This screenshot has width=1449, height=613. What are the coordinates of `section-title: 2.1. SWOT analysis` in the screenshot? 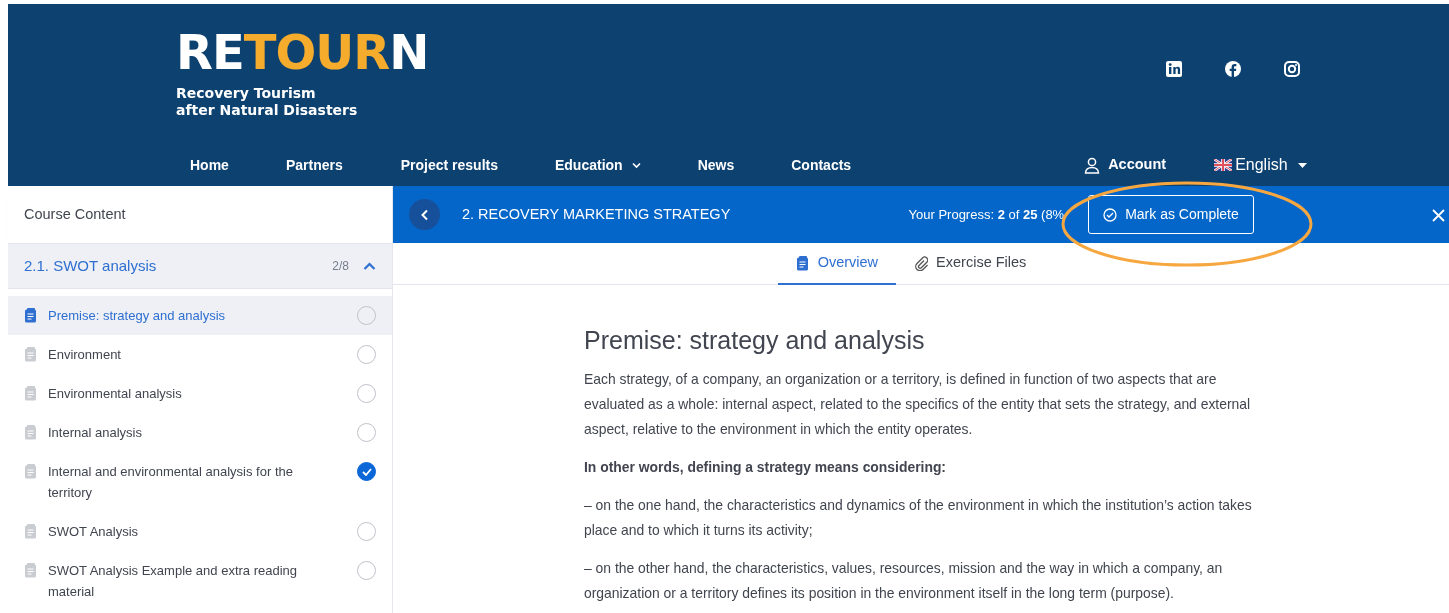 It's located at (90, 265).